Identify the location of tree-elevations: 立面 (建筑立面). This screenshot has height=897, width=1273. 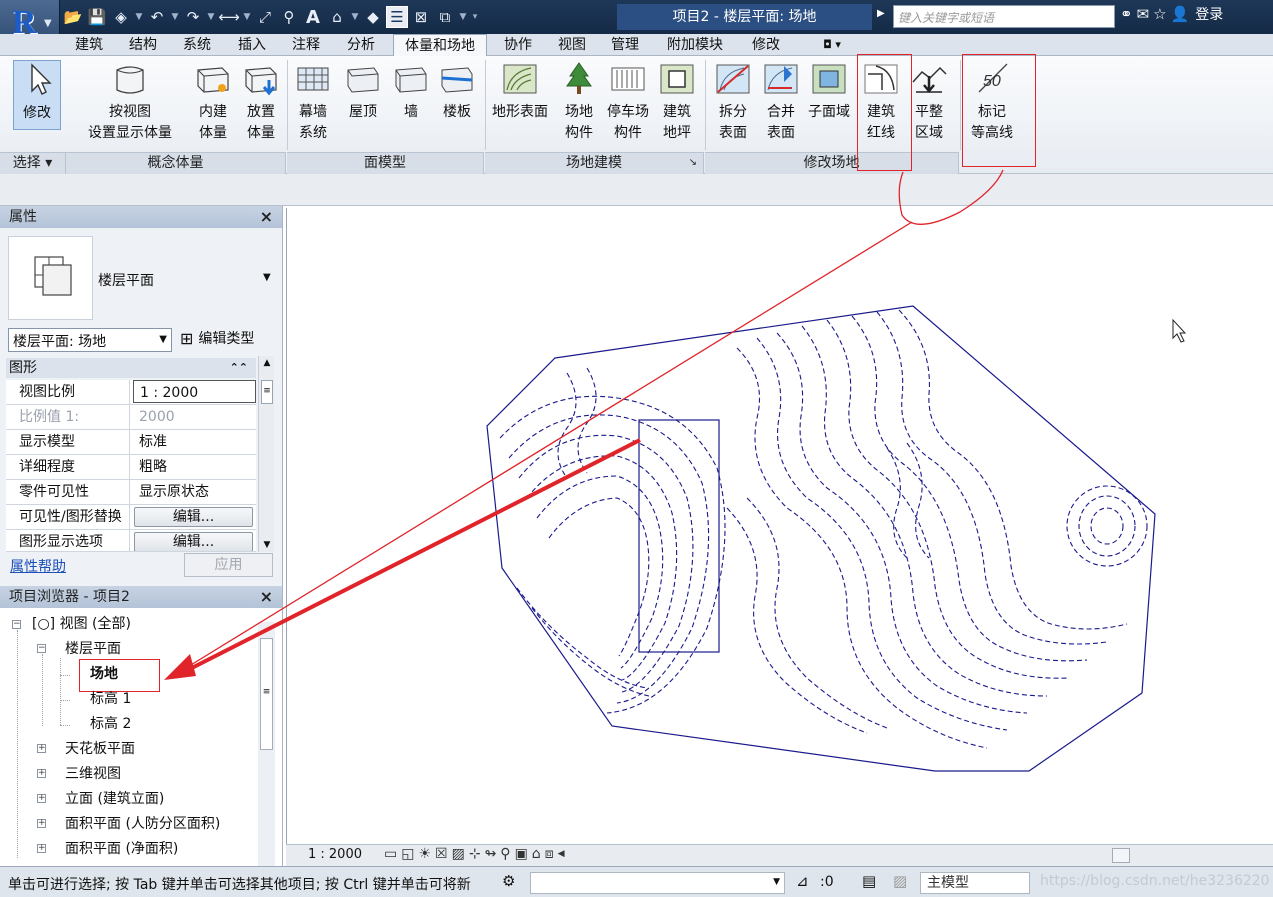
(114, 799).